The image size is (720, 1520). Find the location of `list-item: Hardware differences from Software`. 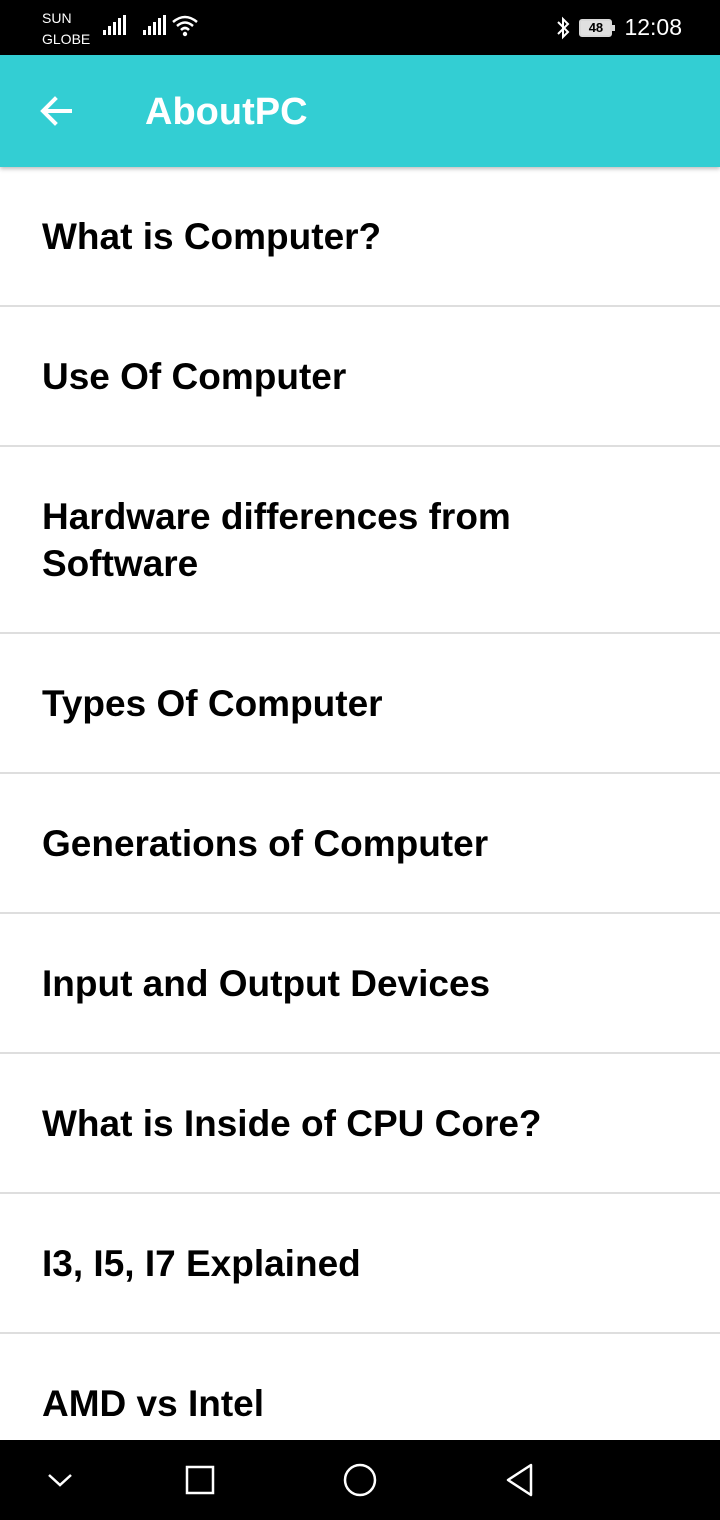

list-item: Hardware differences from Software is located at coordinates (360, 540).